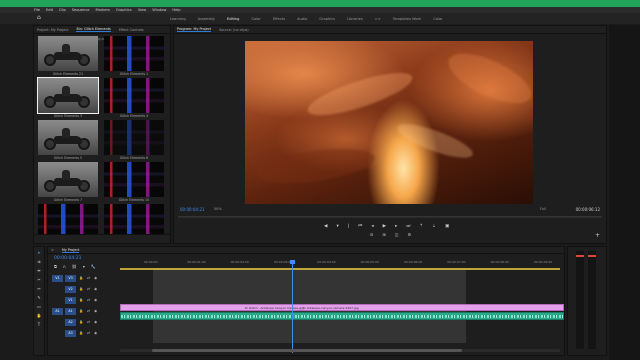  Describe the element at coordinates (218, 209) in the screenshot. I see `zoom-select: 50%` at that location.